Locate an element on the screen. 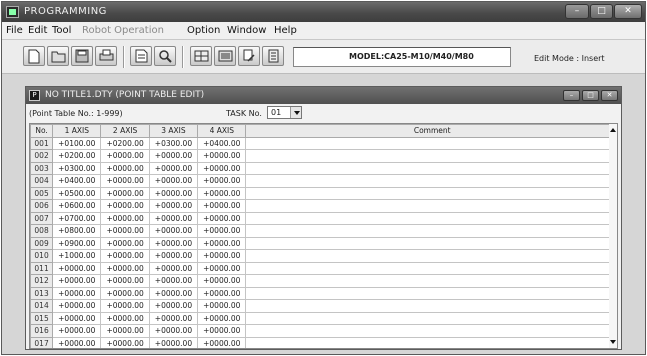 Image resolution: width=647 pixels, height=356 pixels. table-row: 015 +0000.00 +0000.00 +0000.00 +0000.00 is located at coordinates (323, 318).